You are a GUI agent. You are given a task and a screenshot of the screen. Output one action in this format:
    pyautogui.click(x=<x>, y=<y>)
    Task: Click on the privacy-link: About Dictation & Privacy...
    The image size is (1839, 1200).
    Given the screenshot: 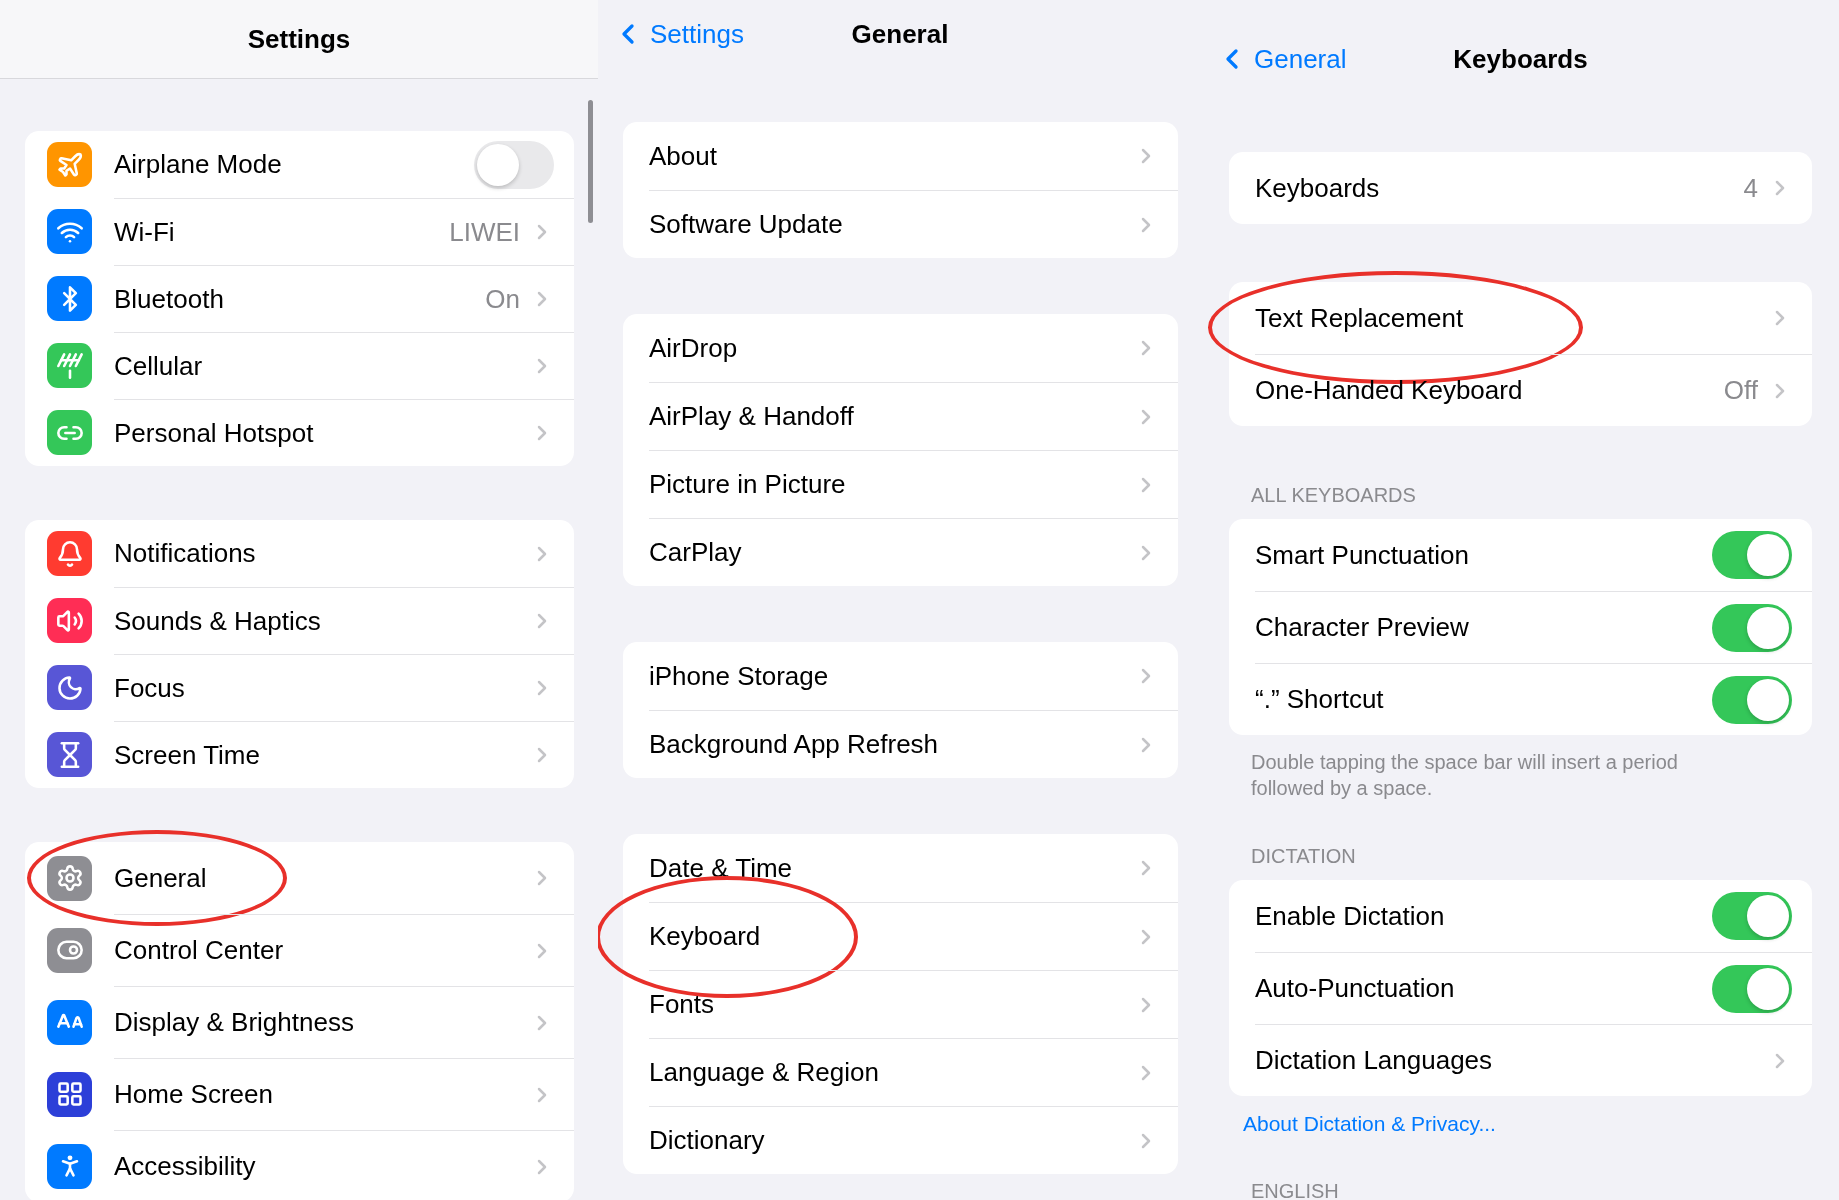 What is the action you would take?
    pyautogui.click(x=1362, y=1116)
    